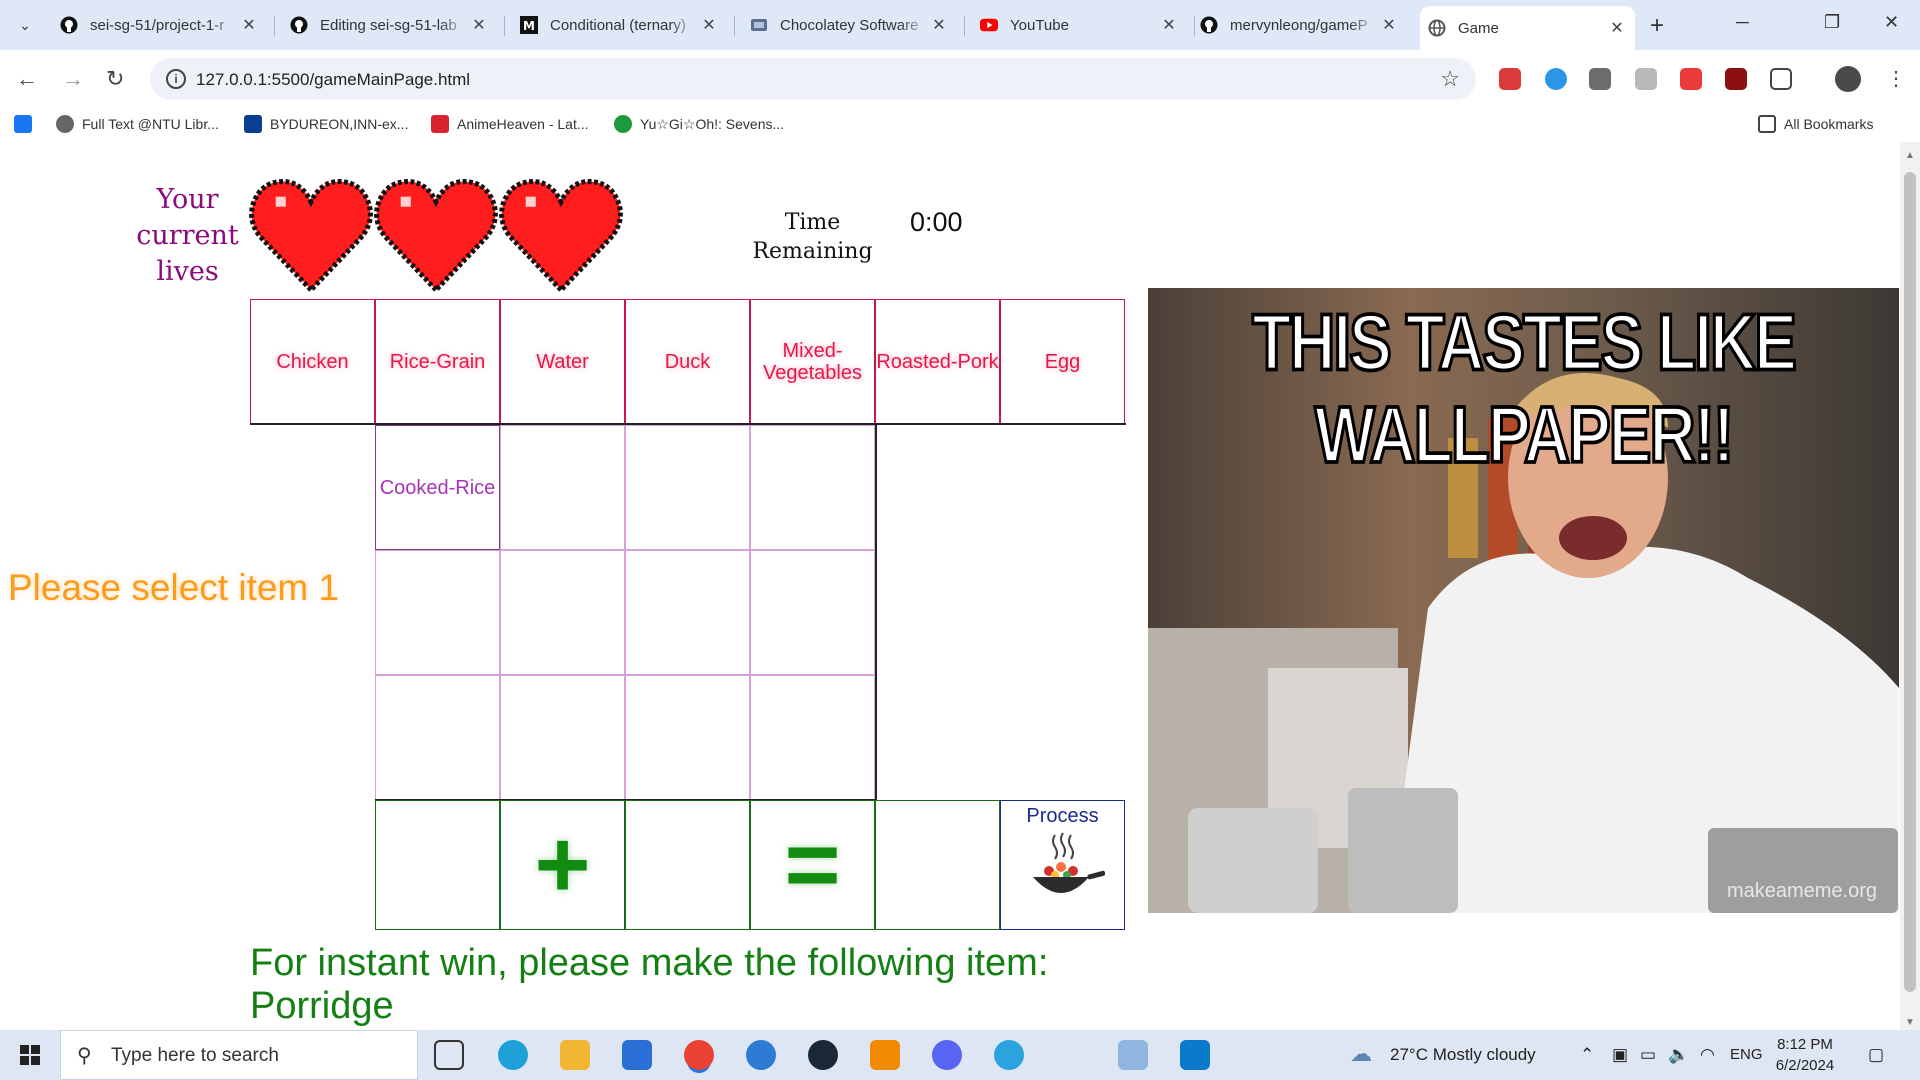  What do you see at coordinates (1736, 79) in the screenshot?
I see `ublock-icon` at bounding box center [1736, 79].